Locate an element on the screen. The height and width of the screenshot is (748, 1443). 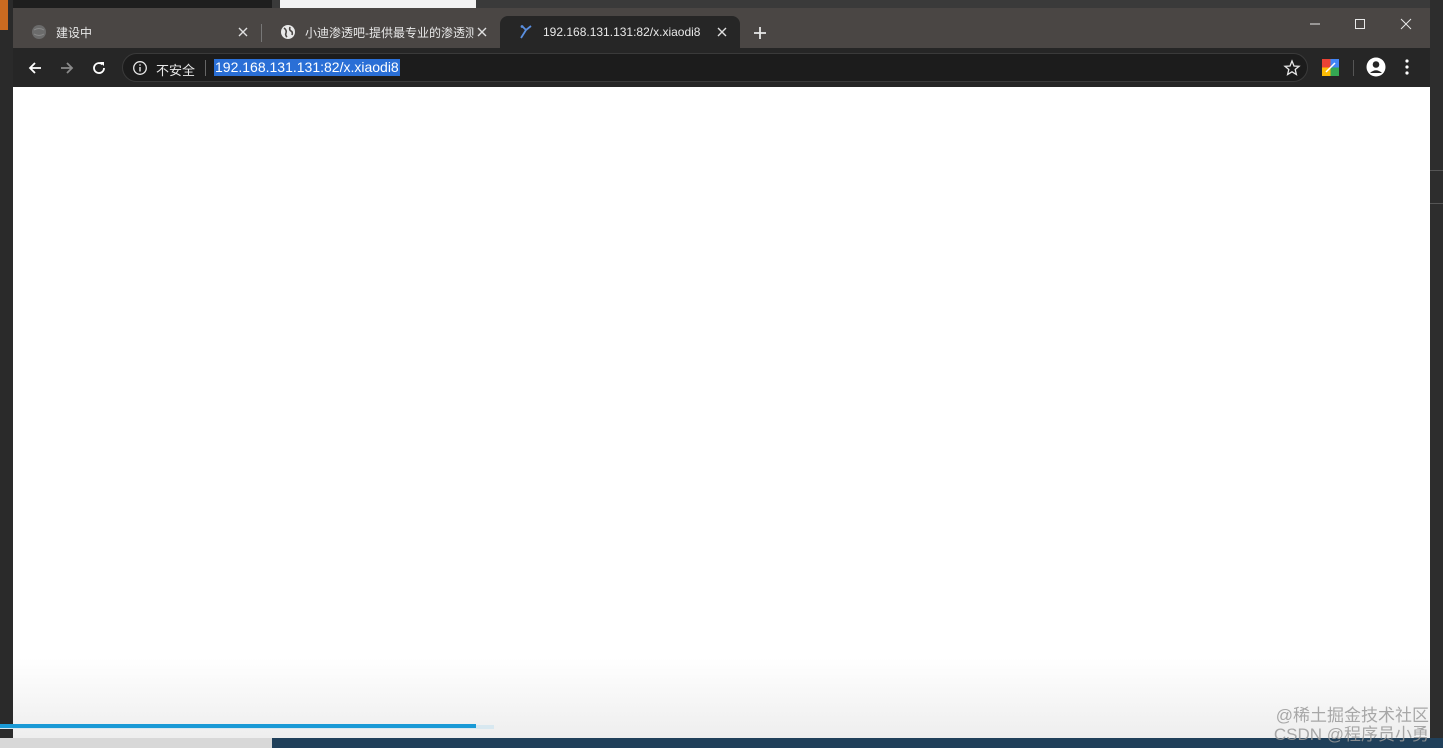
arrow-left-icon is located at coordinates (34, 68).